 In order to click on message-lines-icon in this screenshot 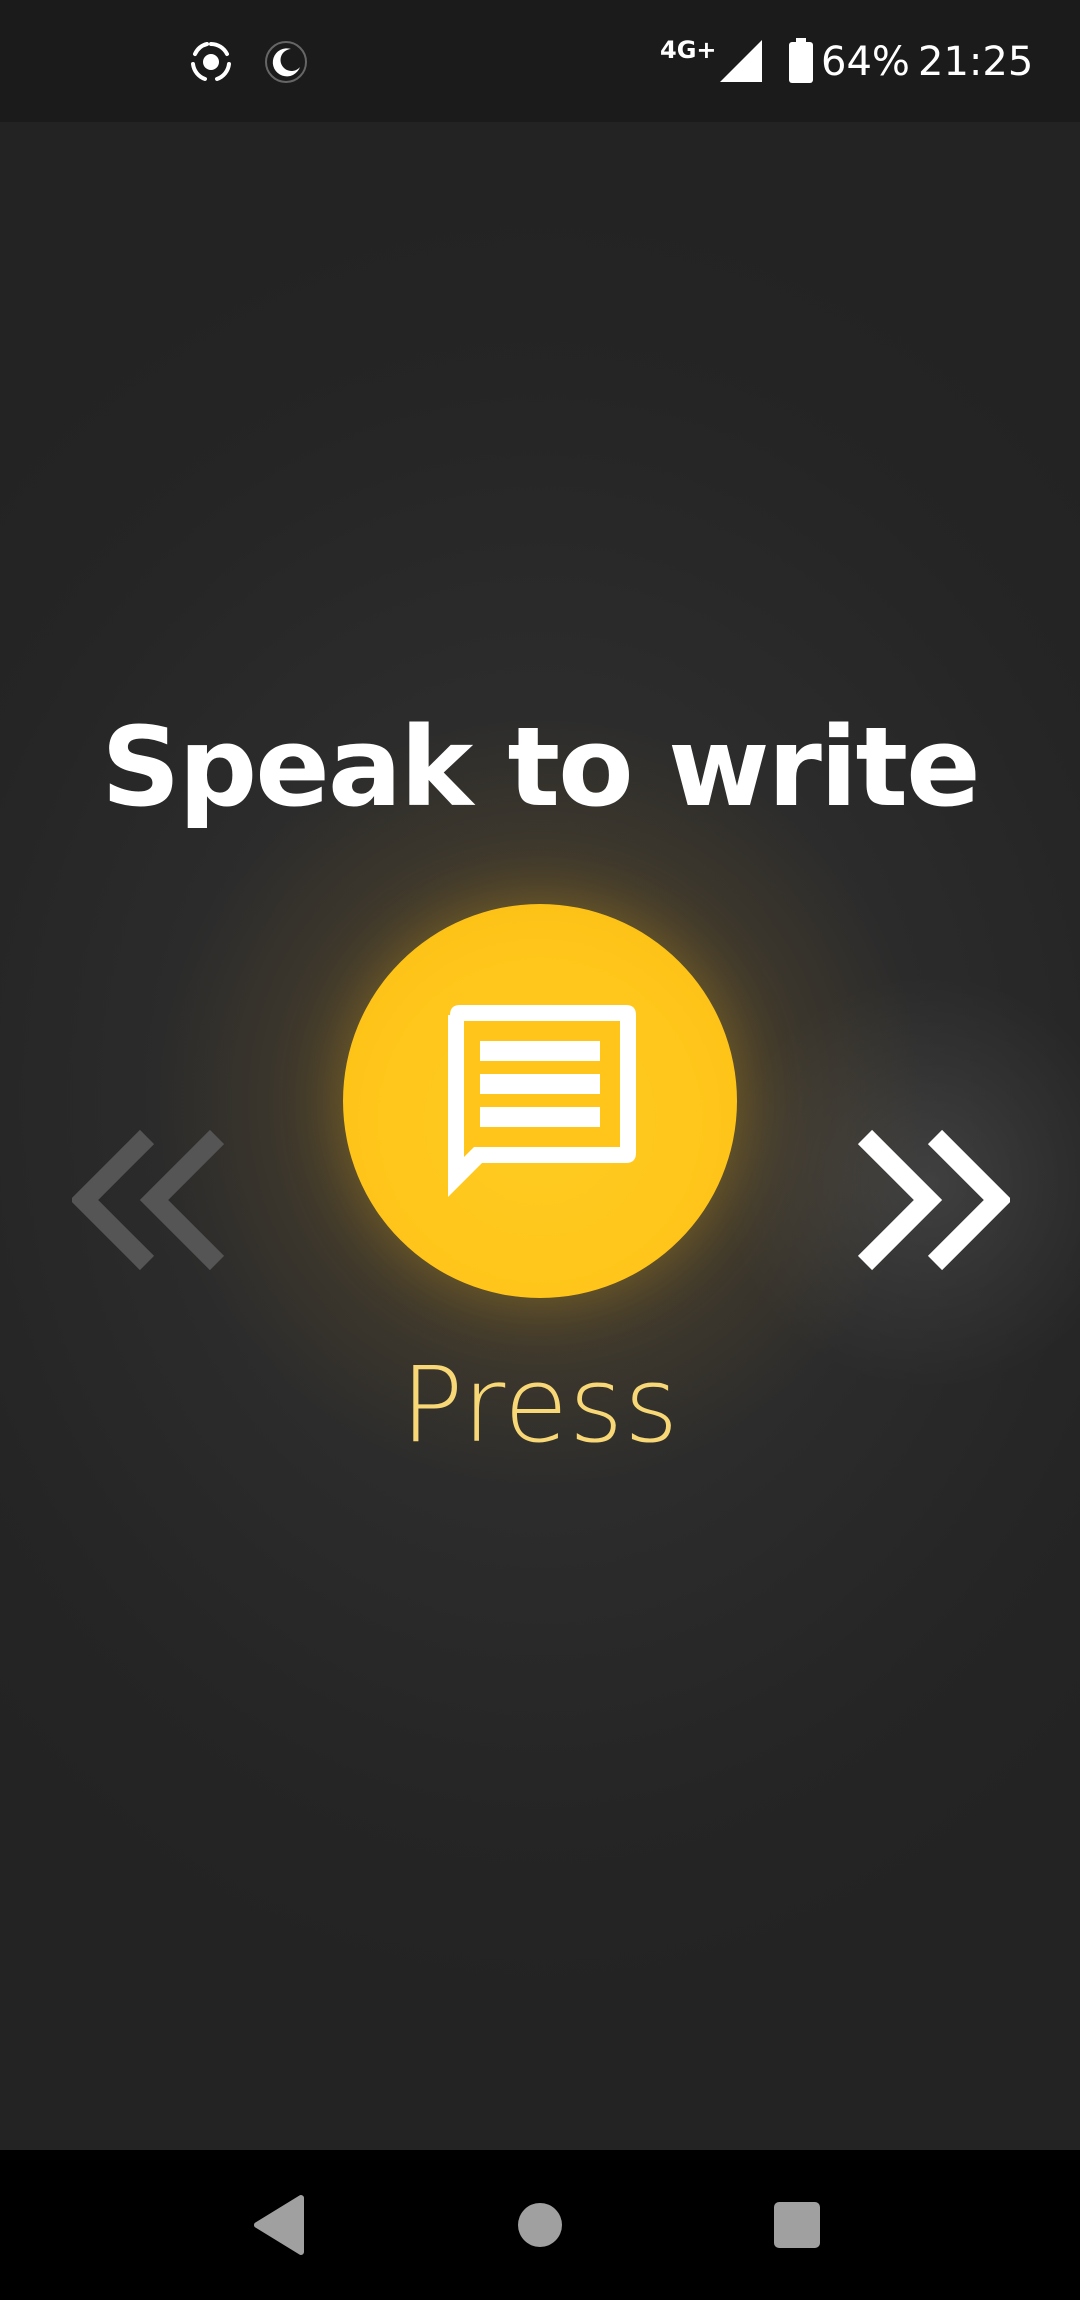, I will do `click(542, 1101)`.